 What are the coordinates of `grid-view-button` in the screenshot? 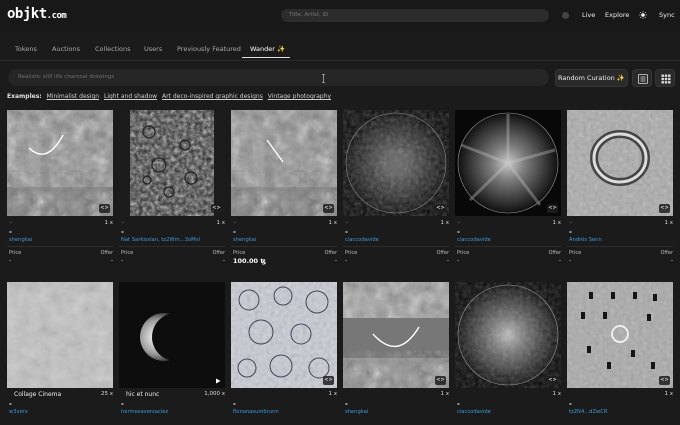 It's located at (665, 78).